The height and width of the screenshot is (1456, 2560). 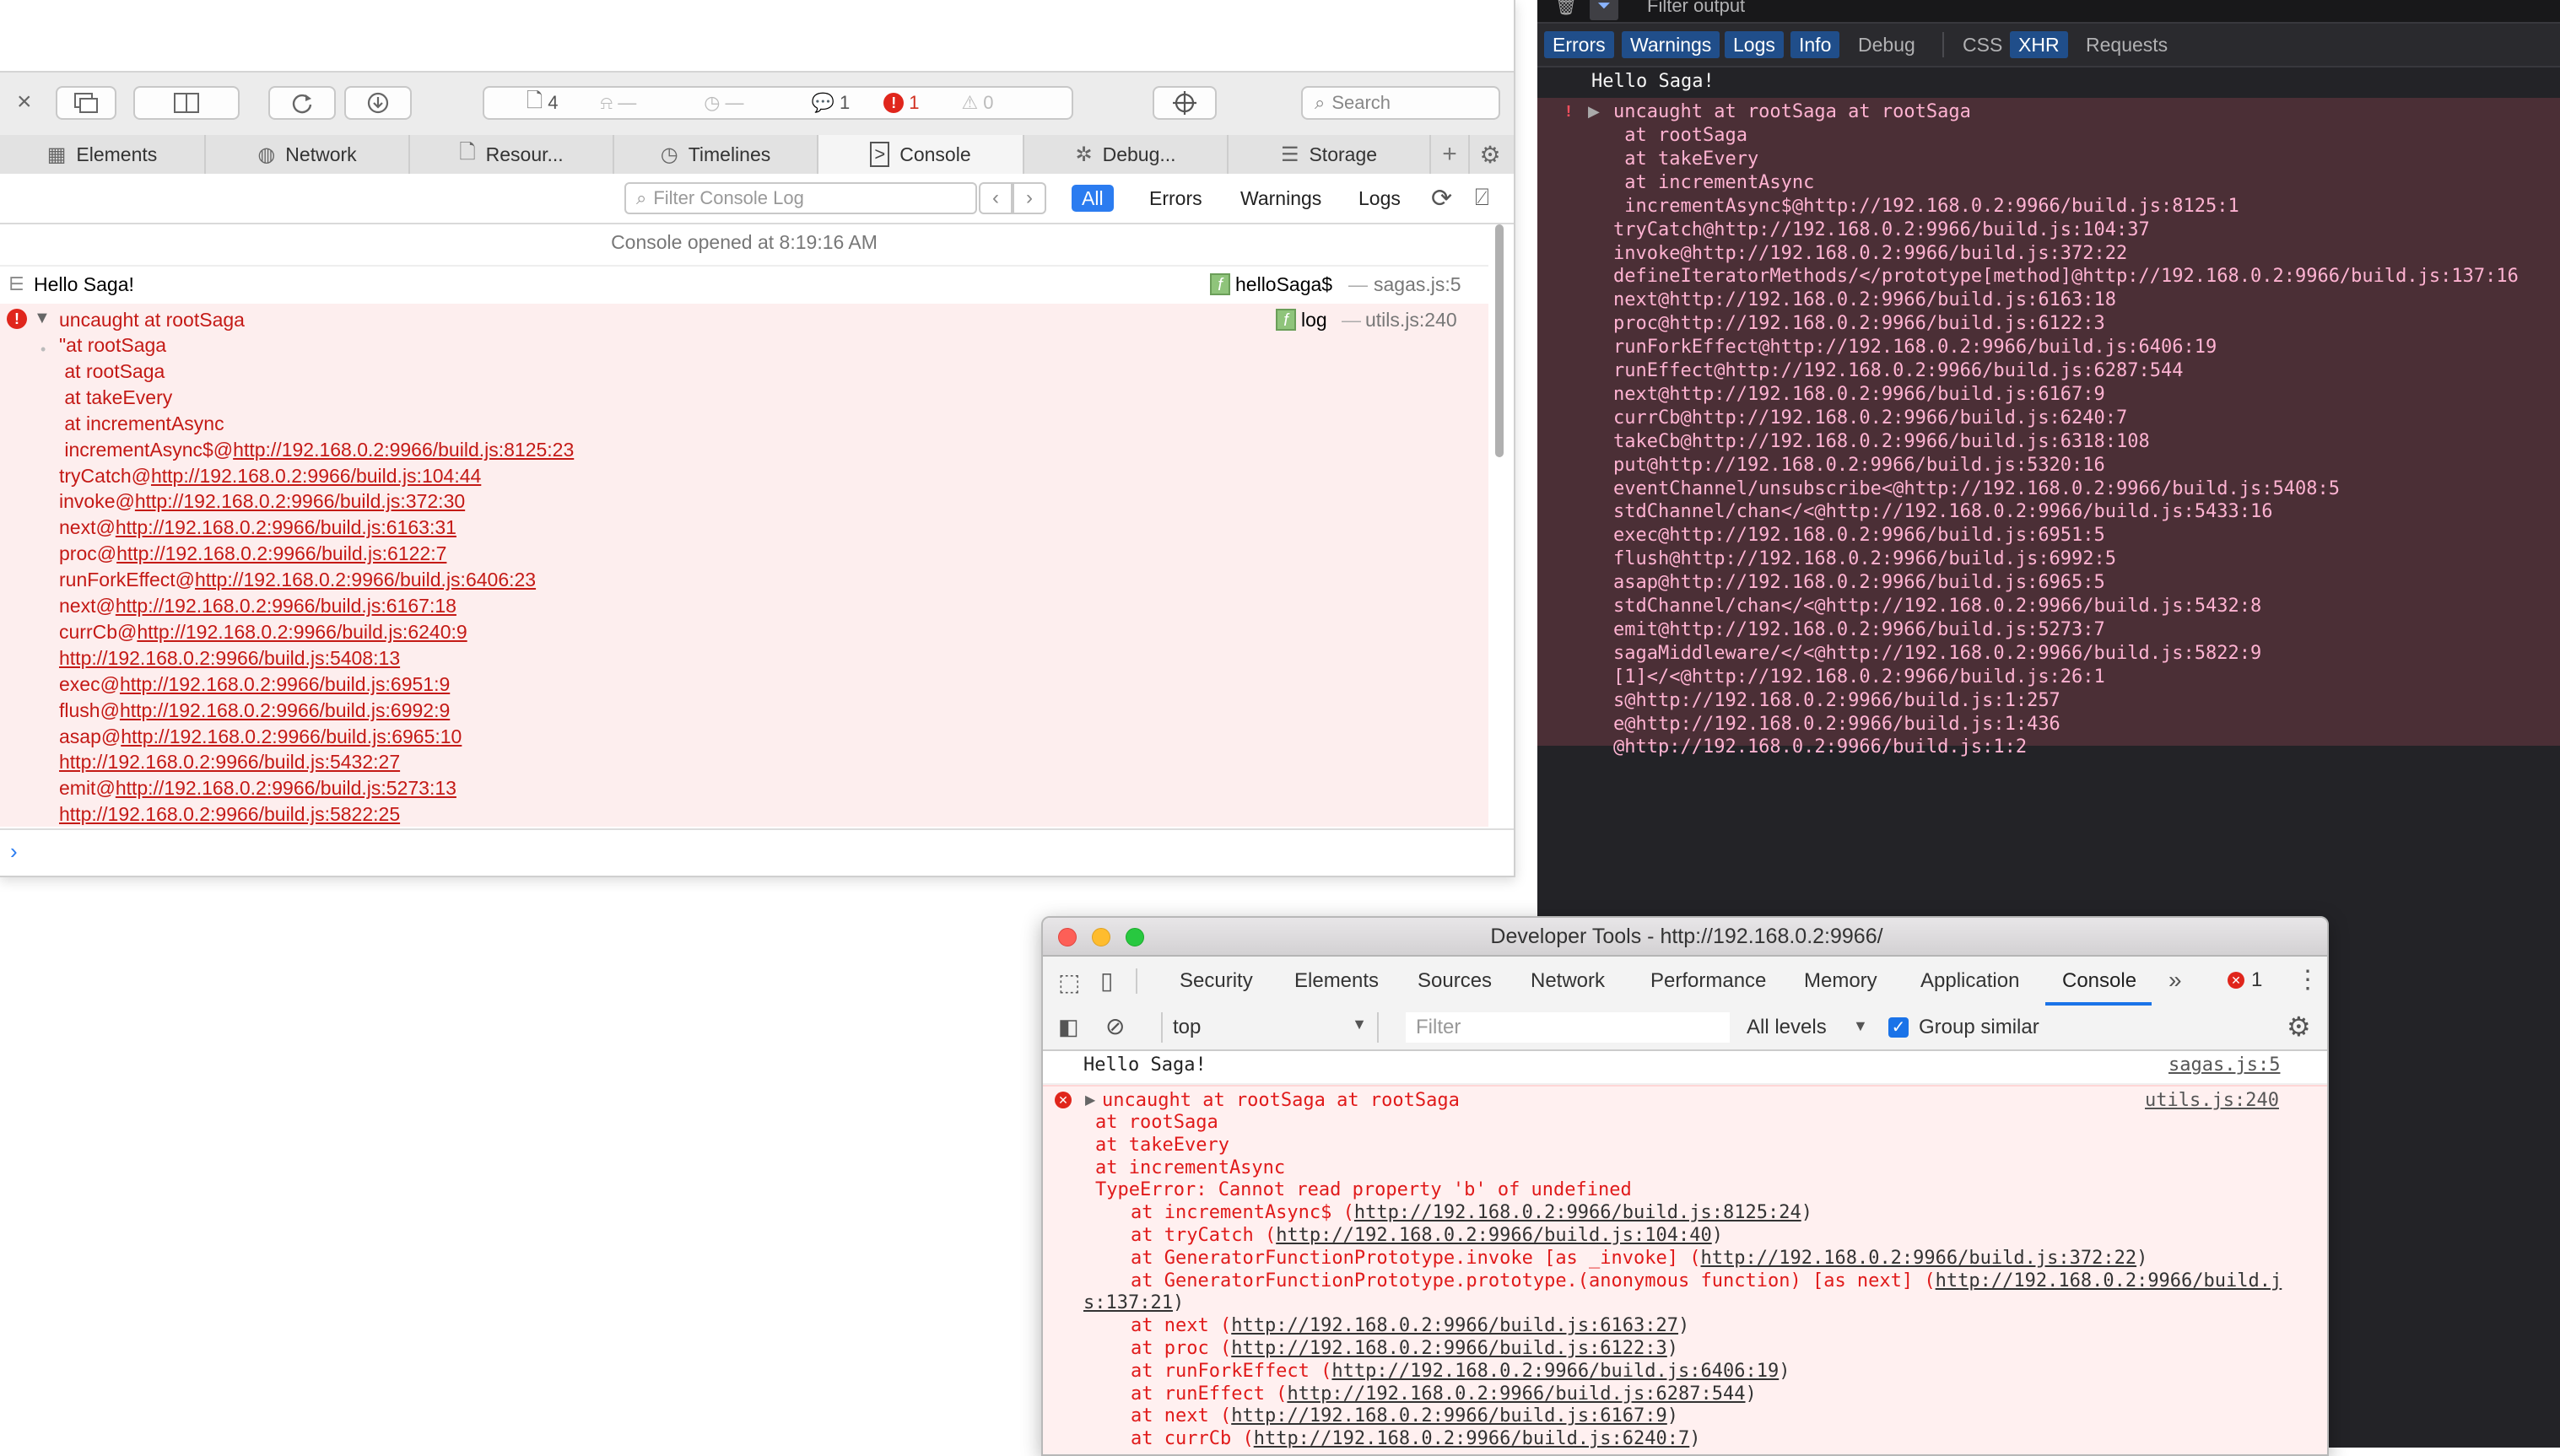 I want to click on error-count-icon: ✕, so click(x=2236, y=981).